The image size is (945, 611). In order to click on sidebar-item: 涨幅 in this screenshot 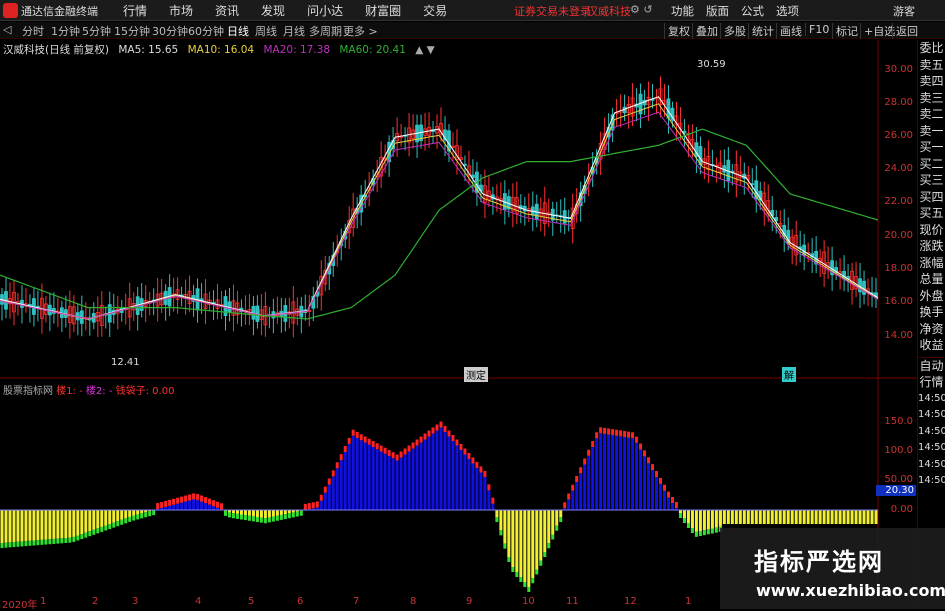, I will do `click(931, 263)`.